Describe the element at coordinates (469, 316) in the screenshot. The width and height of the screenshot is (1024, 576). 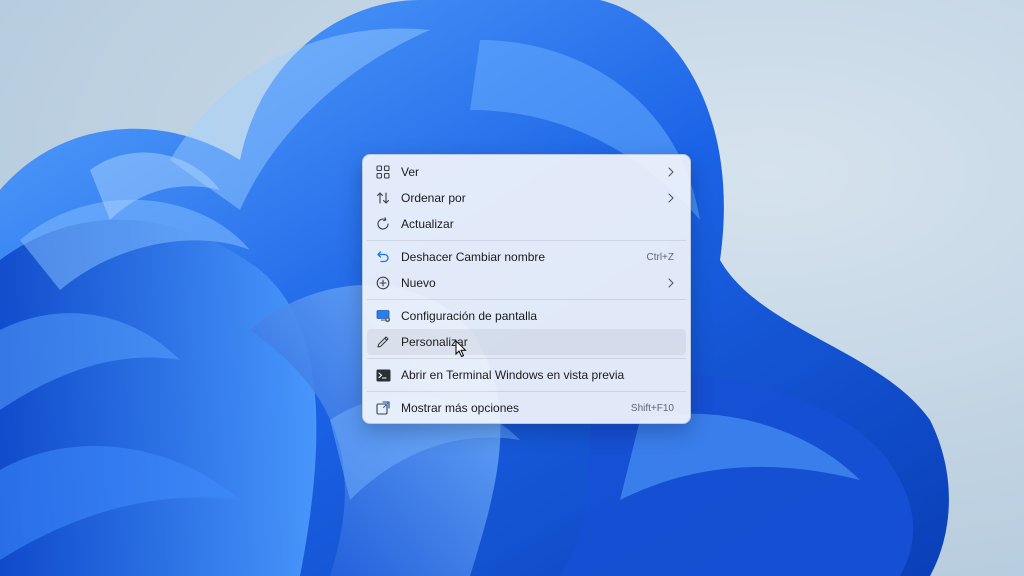
I see `menu-item-label: Configuración de pantalla` at that location.